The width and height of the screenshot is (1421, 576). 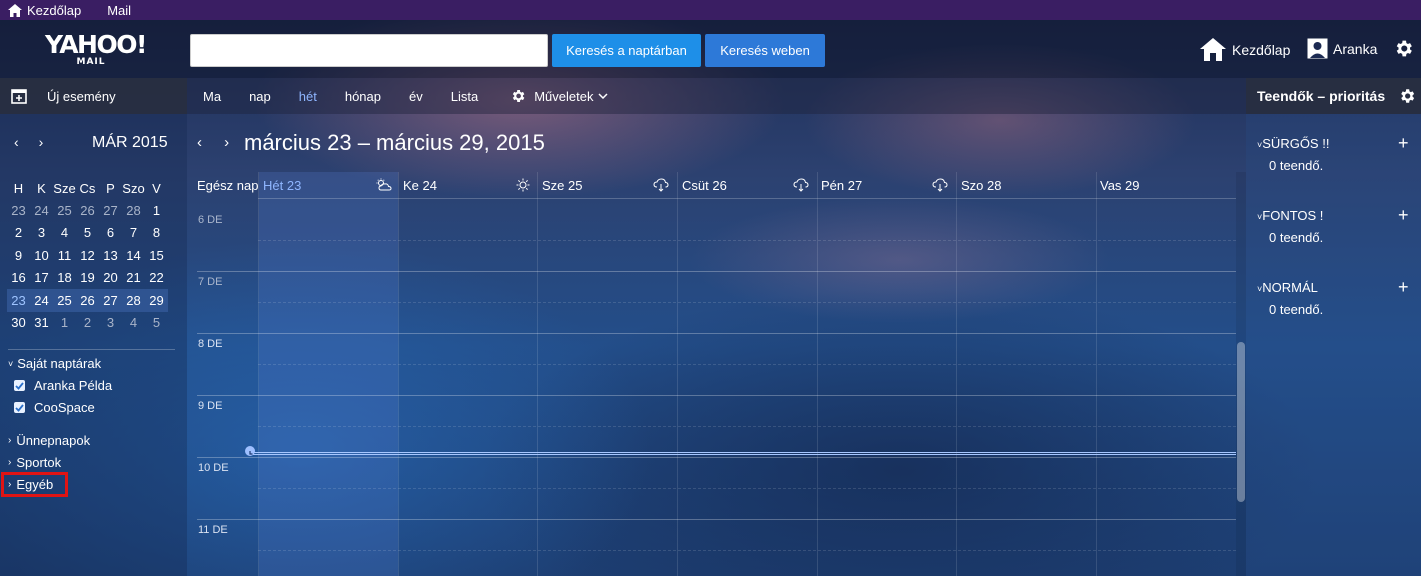 I want to click on header-home-link: Kezdőlap, so click(x=1245, y=49).